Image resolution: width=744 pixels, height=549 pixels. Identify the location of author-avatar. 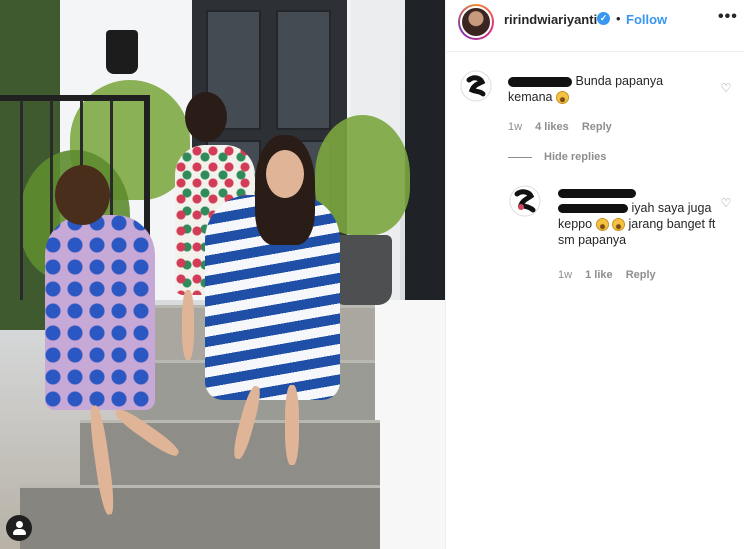
(476, 22).